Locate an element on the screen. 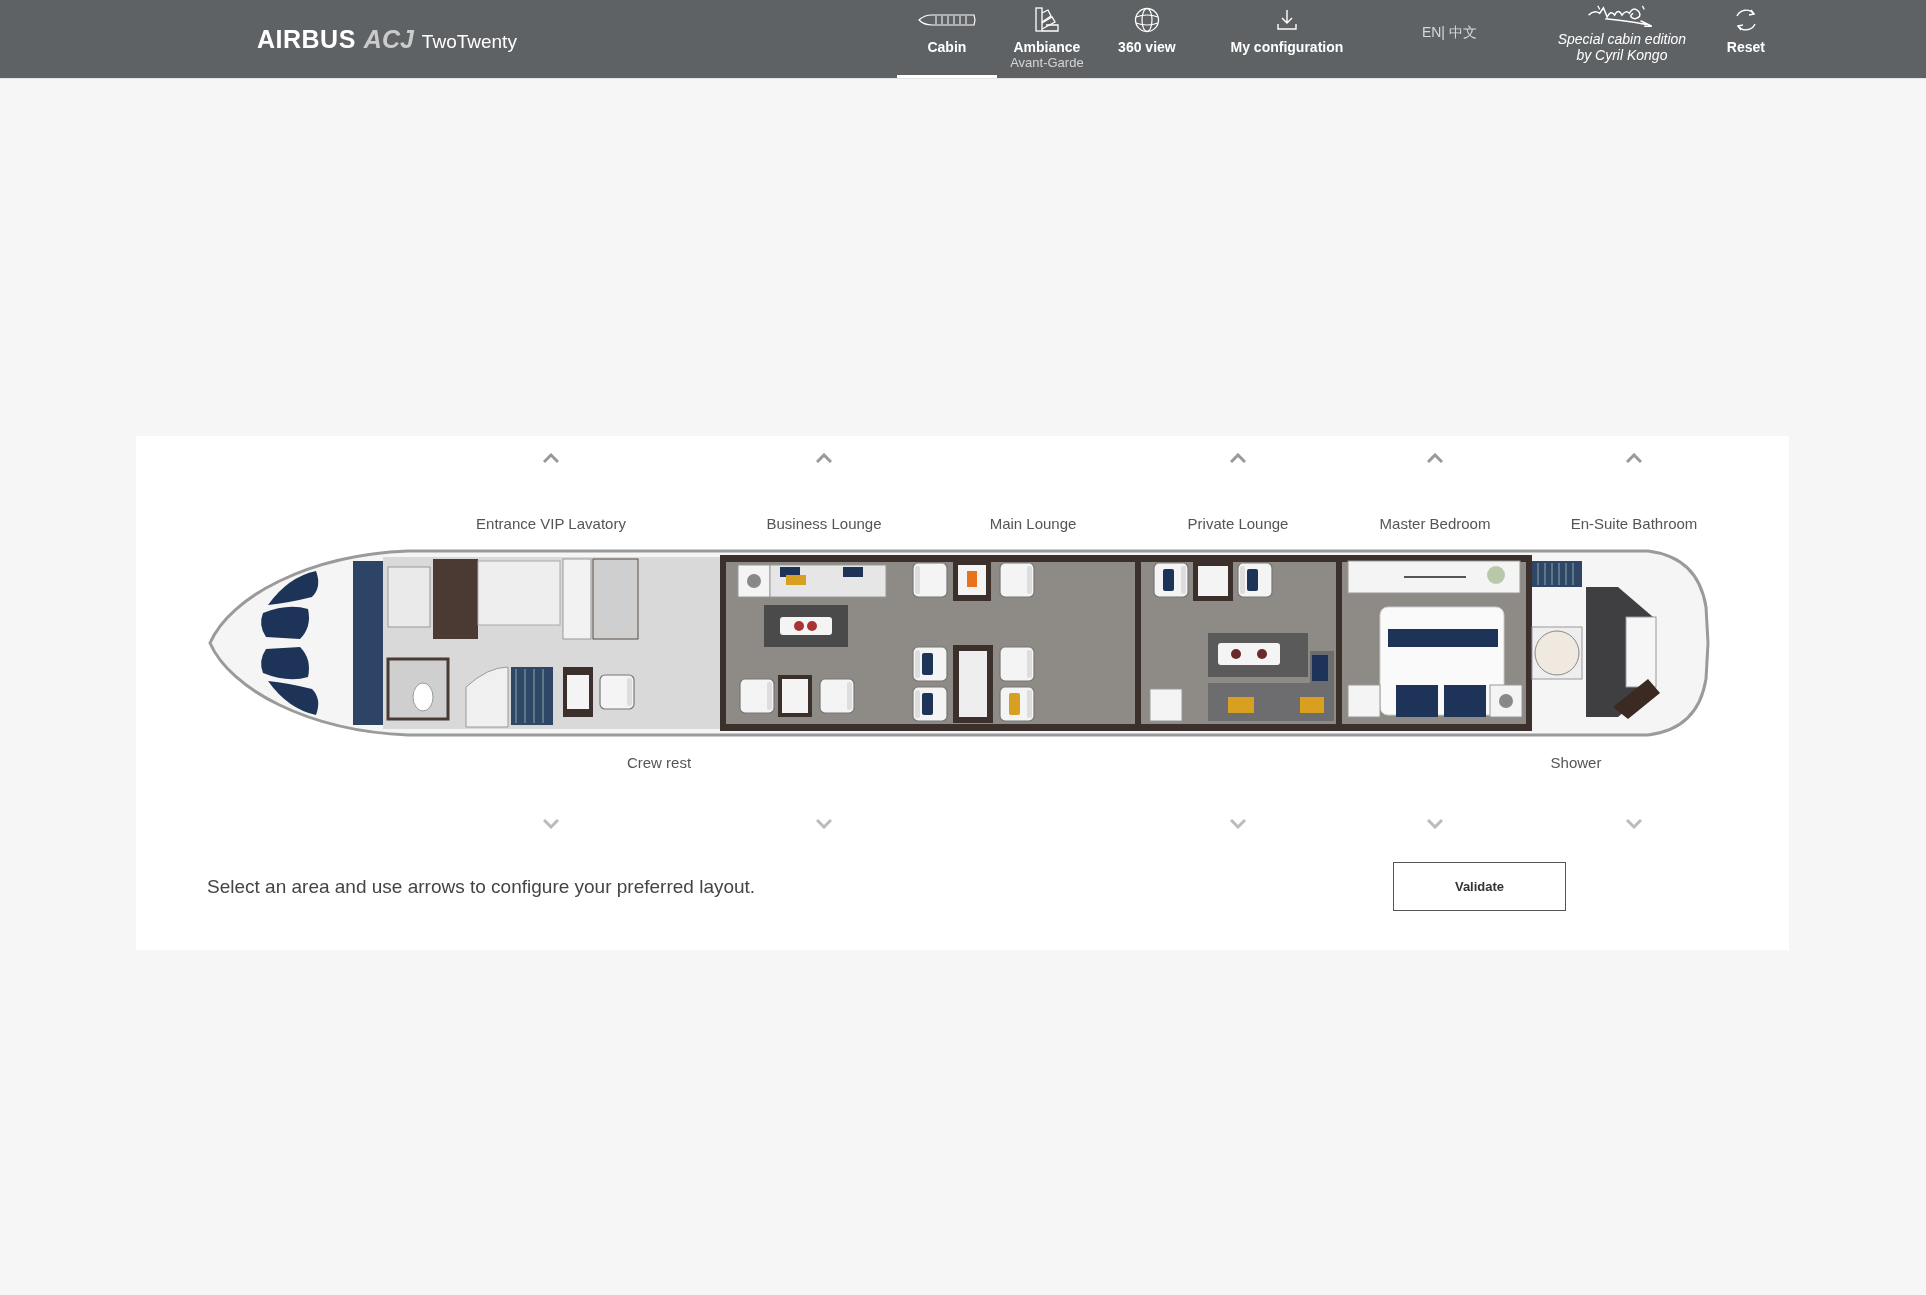  zone-label: Private Lounge is located at coordinates (1238, 523).